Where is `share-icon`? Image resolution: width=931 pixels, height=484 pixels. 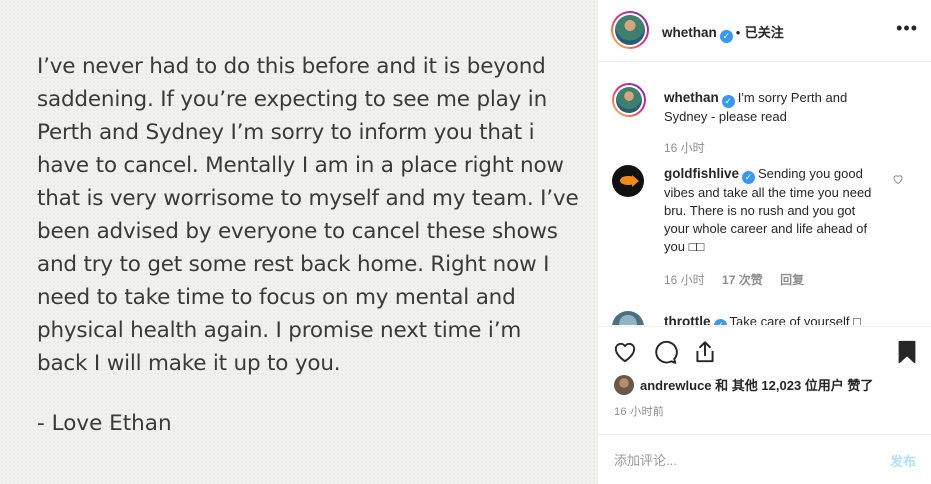 share-icon is located at coordinates (705, 352).